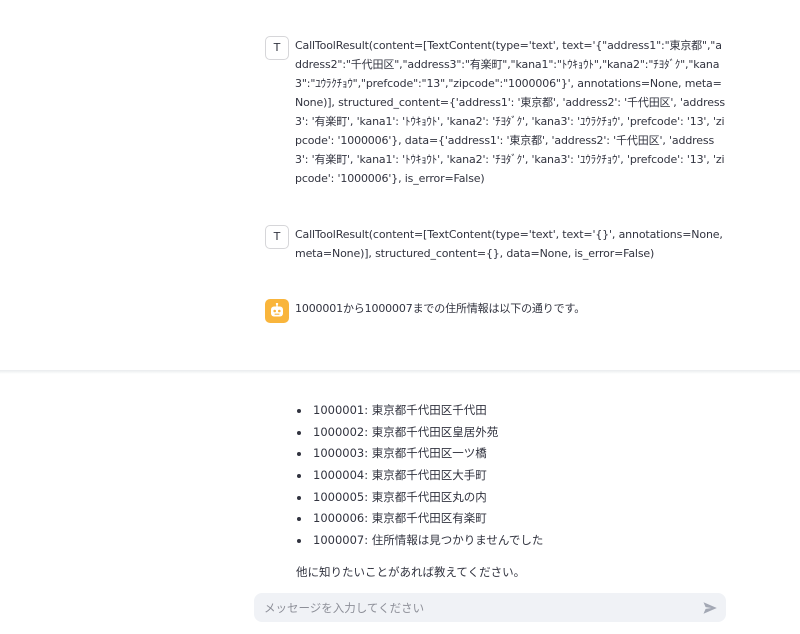  What do you see at coordinates (419, 541) in the screenshot?
I see `list-item: 1000007: 住所情報は見つかりませんでした` at bounding box center [419, 541].